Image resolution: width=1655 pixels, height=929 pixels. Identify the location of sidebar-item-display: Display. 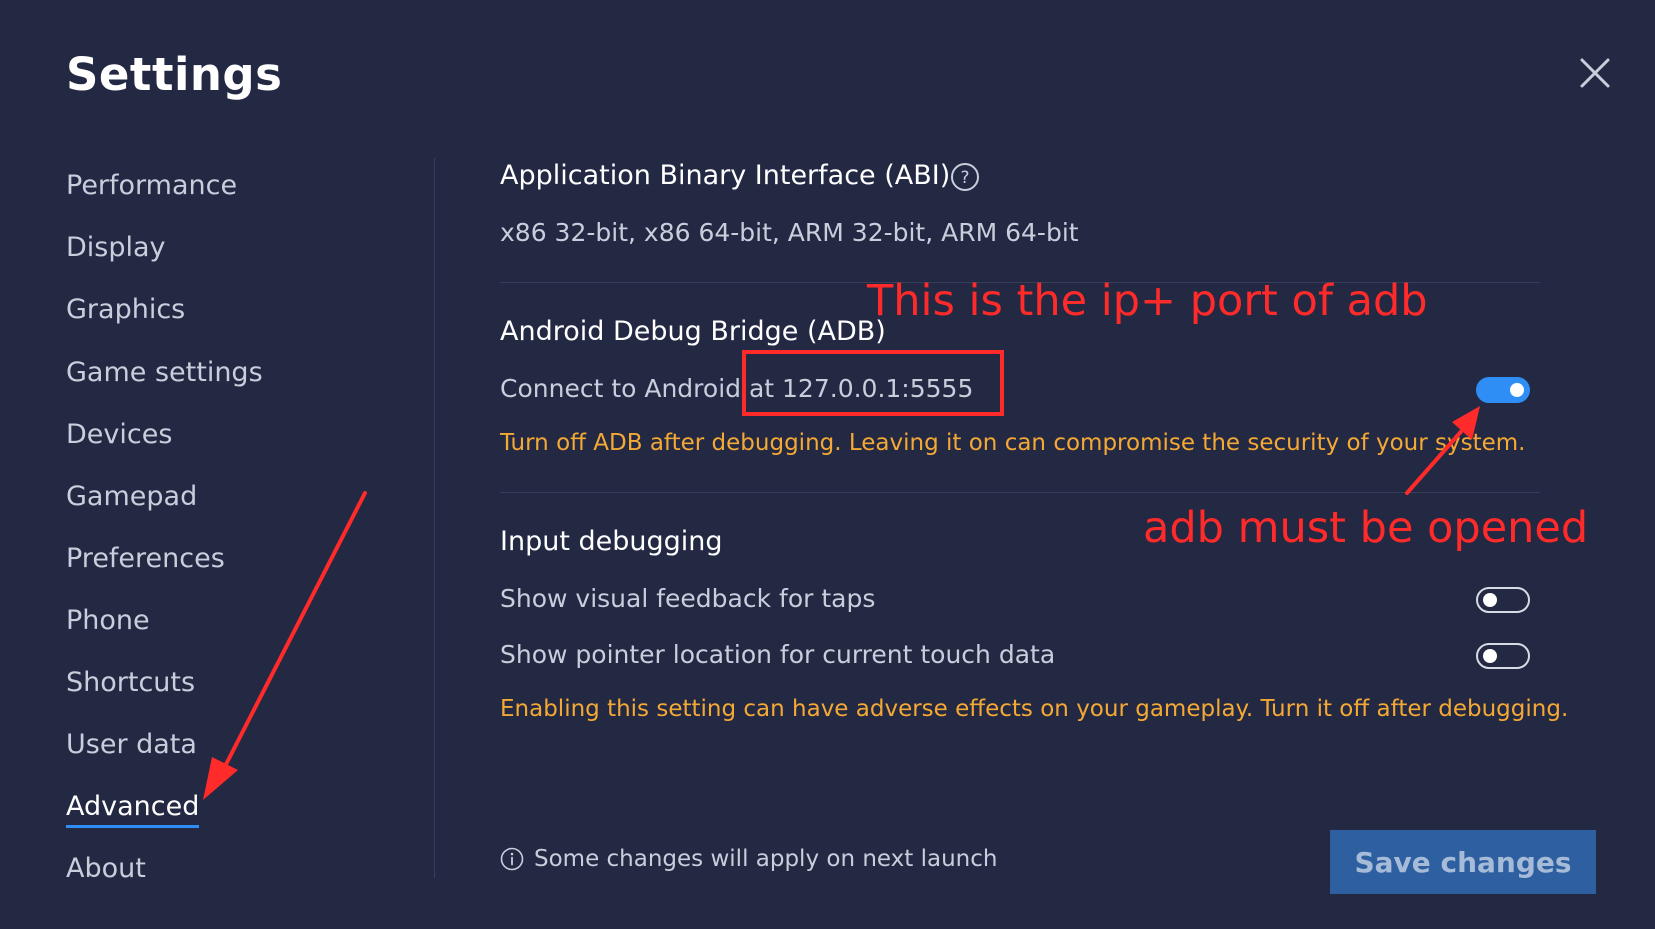
(116, 248).